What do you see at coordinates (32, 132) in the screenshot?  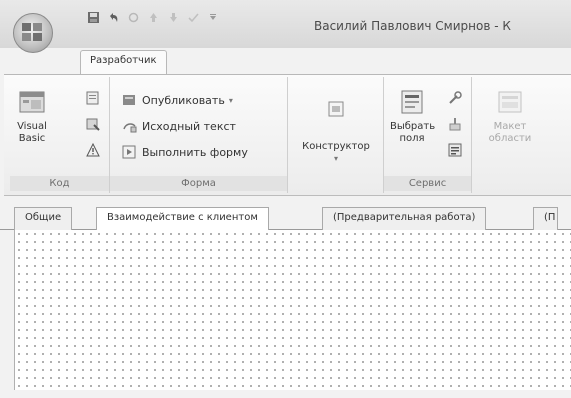 I see `visual-basic-label: Visual Basic` at bounding box center [32, 132].